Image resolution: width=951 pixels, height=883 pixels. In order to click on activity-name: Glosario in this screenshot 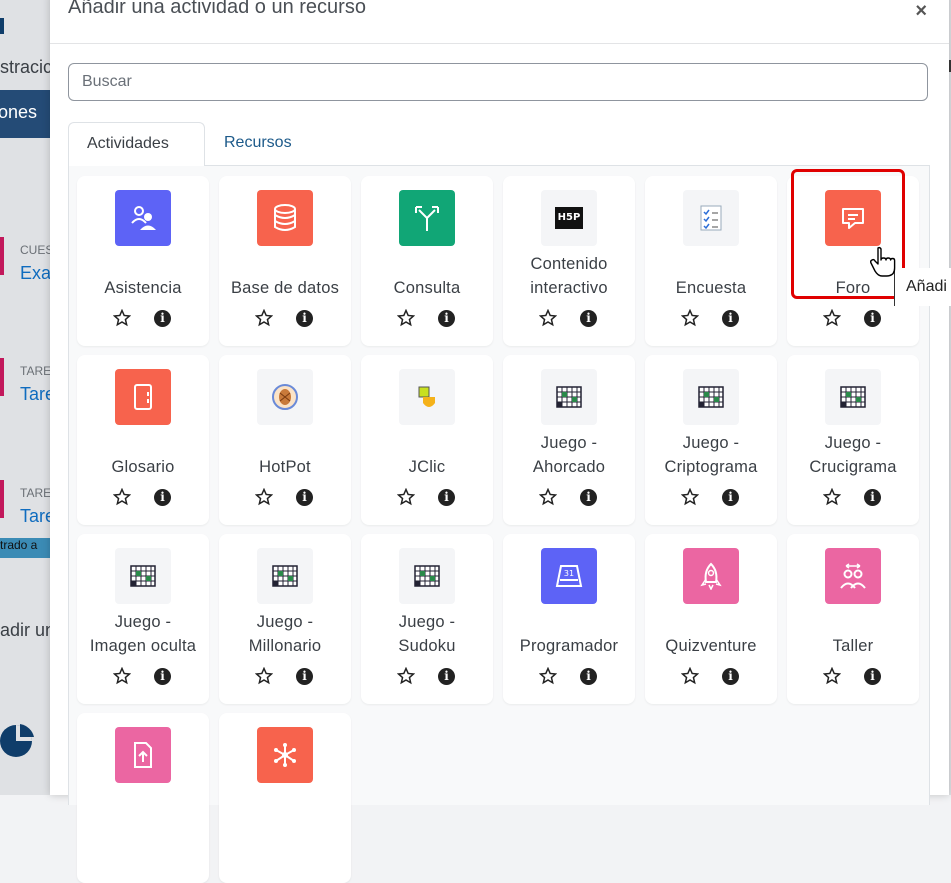, I will do `click(143, 467)`.